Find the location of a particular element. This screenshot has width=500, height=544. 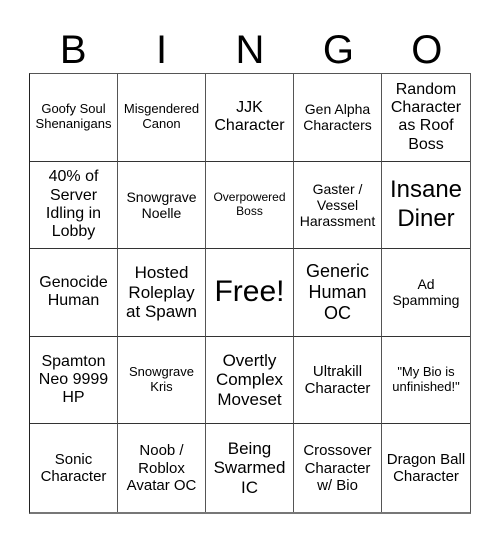

cell-text: Random Character as Roof Boss is located at coordinates (426, 116).